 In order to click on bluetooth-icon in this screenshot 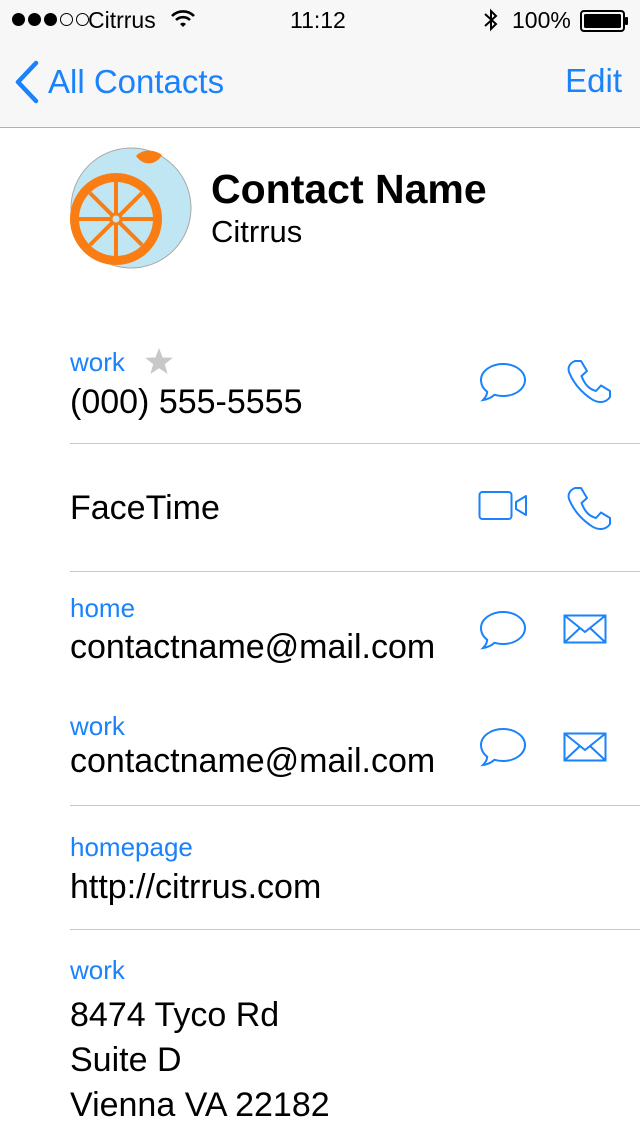, I will do `click(491, 20)`.